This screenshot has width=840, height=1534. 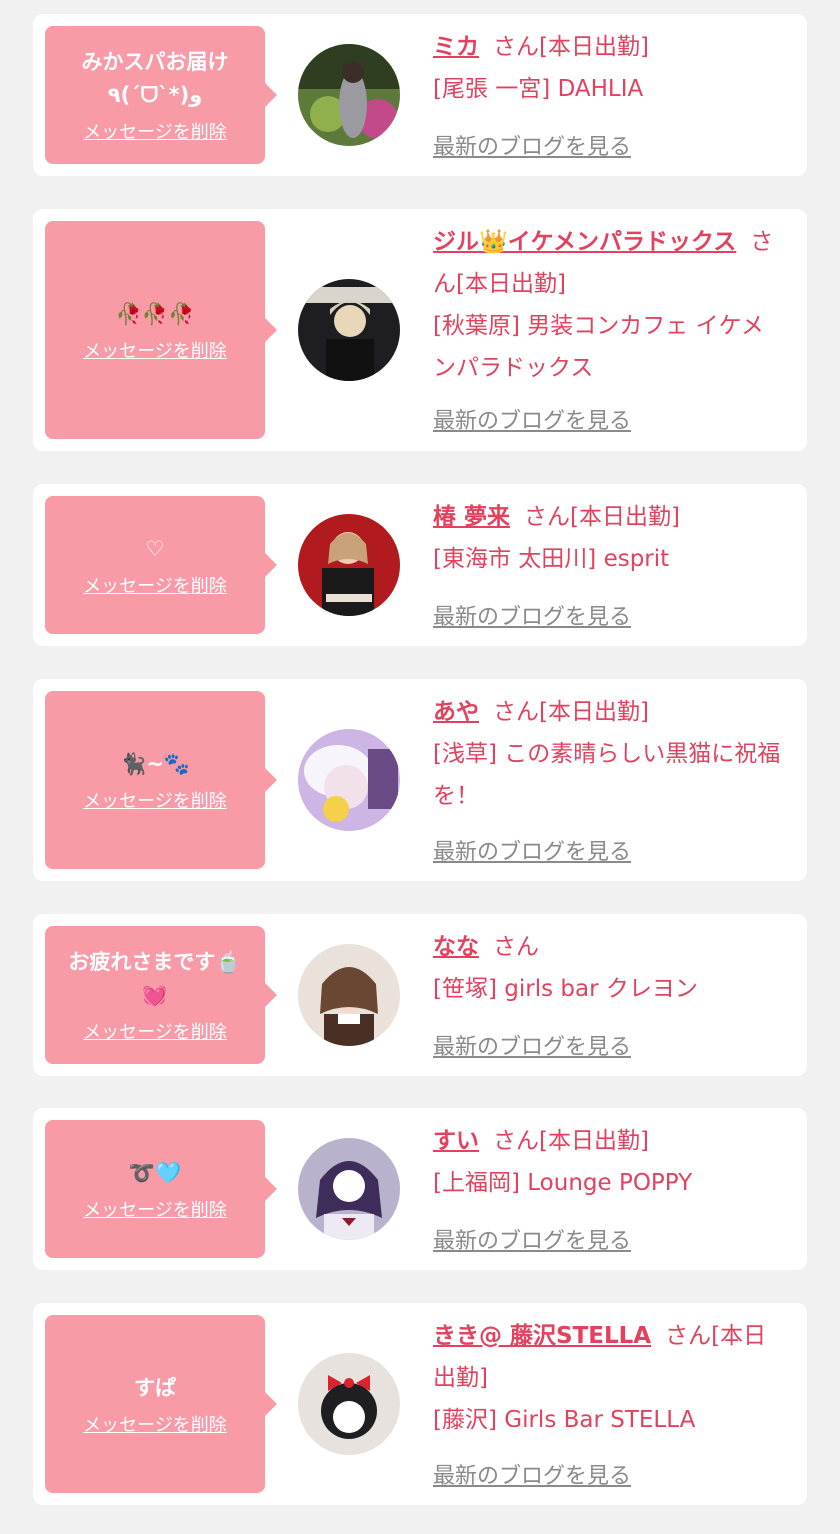 What do you see at coordinates (155, 313) in the screenshot?
I see `message-text: 🥀🥀🥀` at bounding box center [155, 313].